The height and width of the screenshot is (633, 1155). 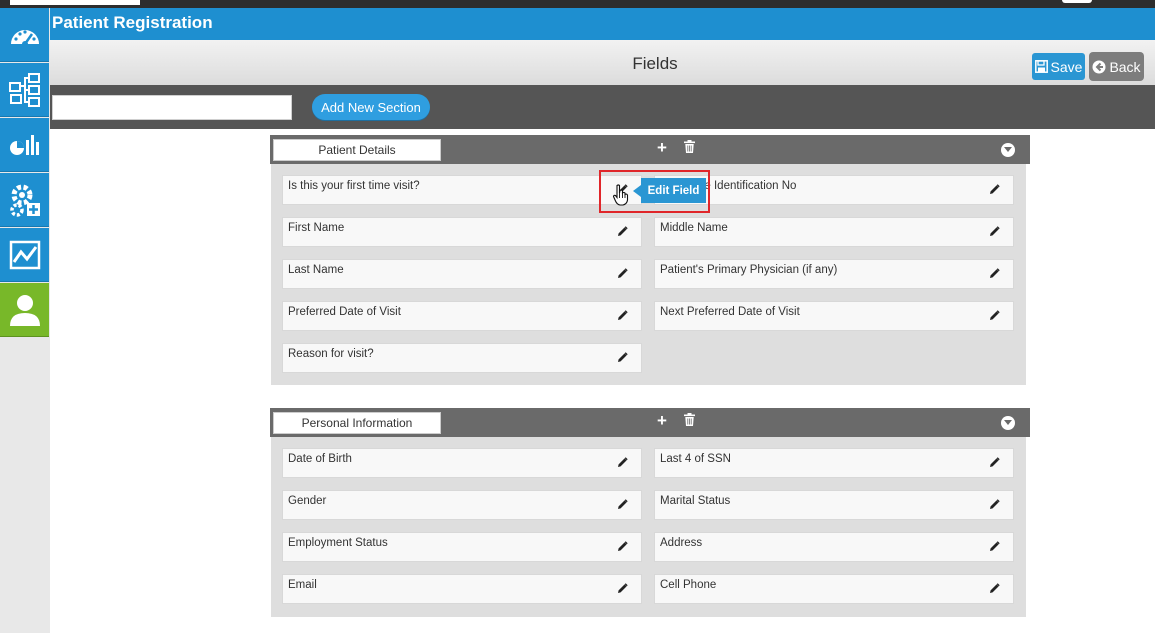 What do you see at coordinates (302, 585) in the screenshot?
I see `field-label: Email` at bounding box center [302, 585].